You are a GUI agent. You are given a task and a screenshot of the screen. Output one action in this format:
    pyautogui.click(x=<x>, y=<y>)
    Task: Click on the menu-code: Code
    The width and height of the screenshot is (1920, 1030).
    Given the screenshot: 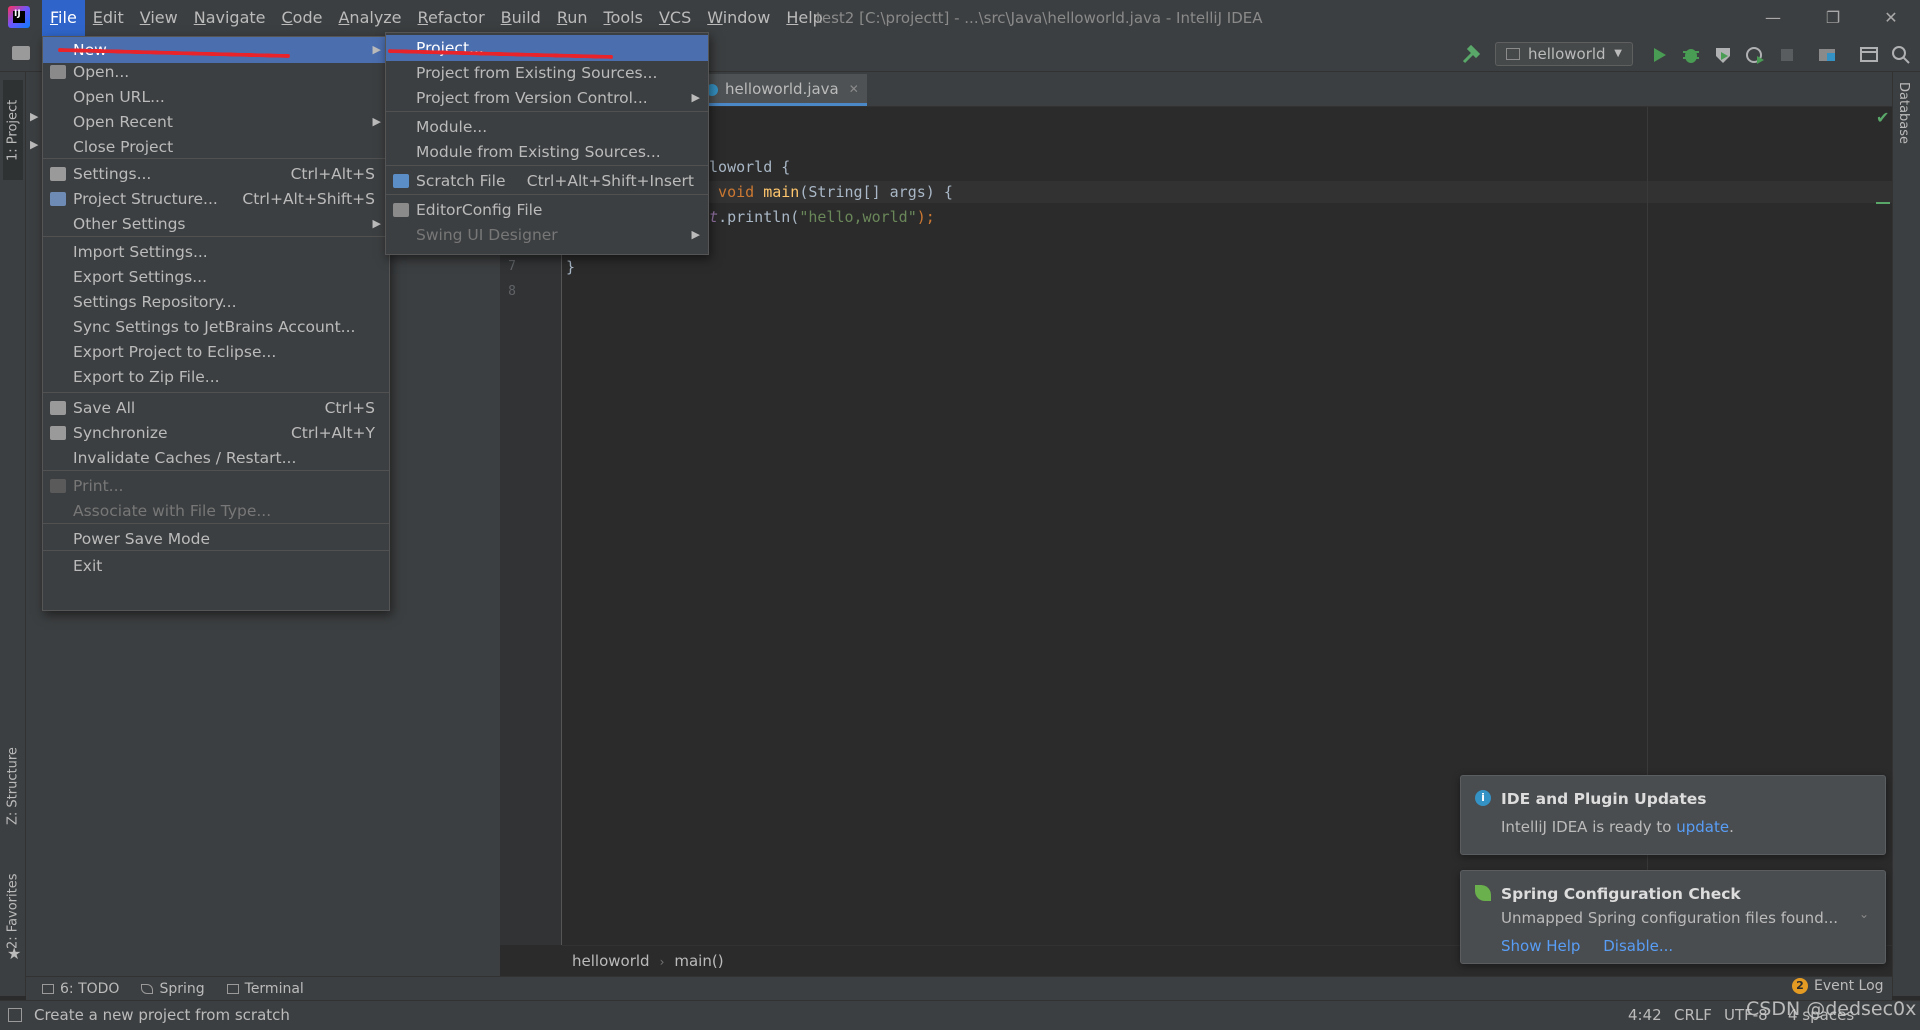 What is the action you would take?
    pyautogui.click(x=302, y=18)
    